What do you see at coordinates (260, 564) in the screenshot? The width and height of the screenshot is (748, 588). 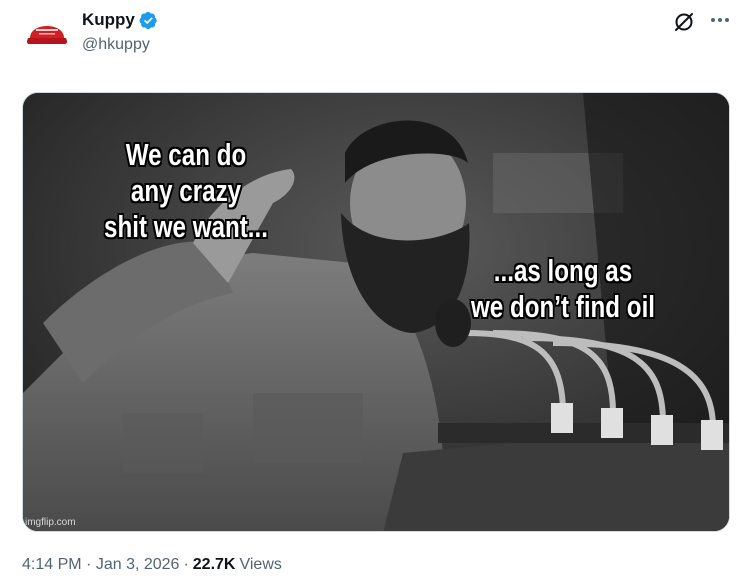 I see `views-label: Views` at bounding box center [260, 564].